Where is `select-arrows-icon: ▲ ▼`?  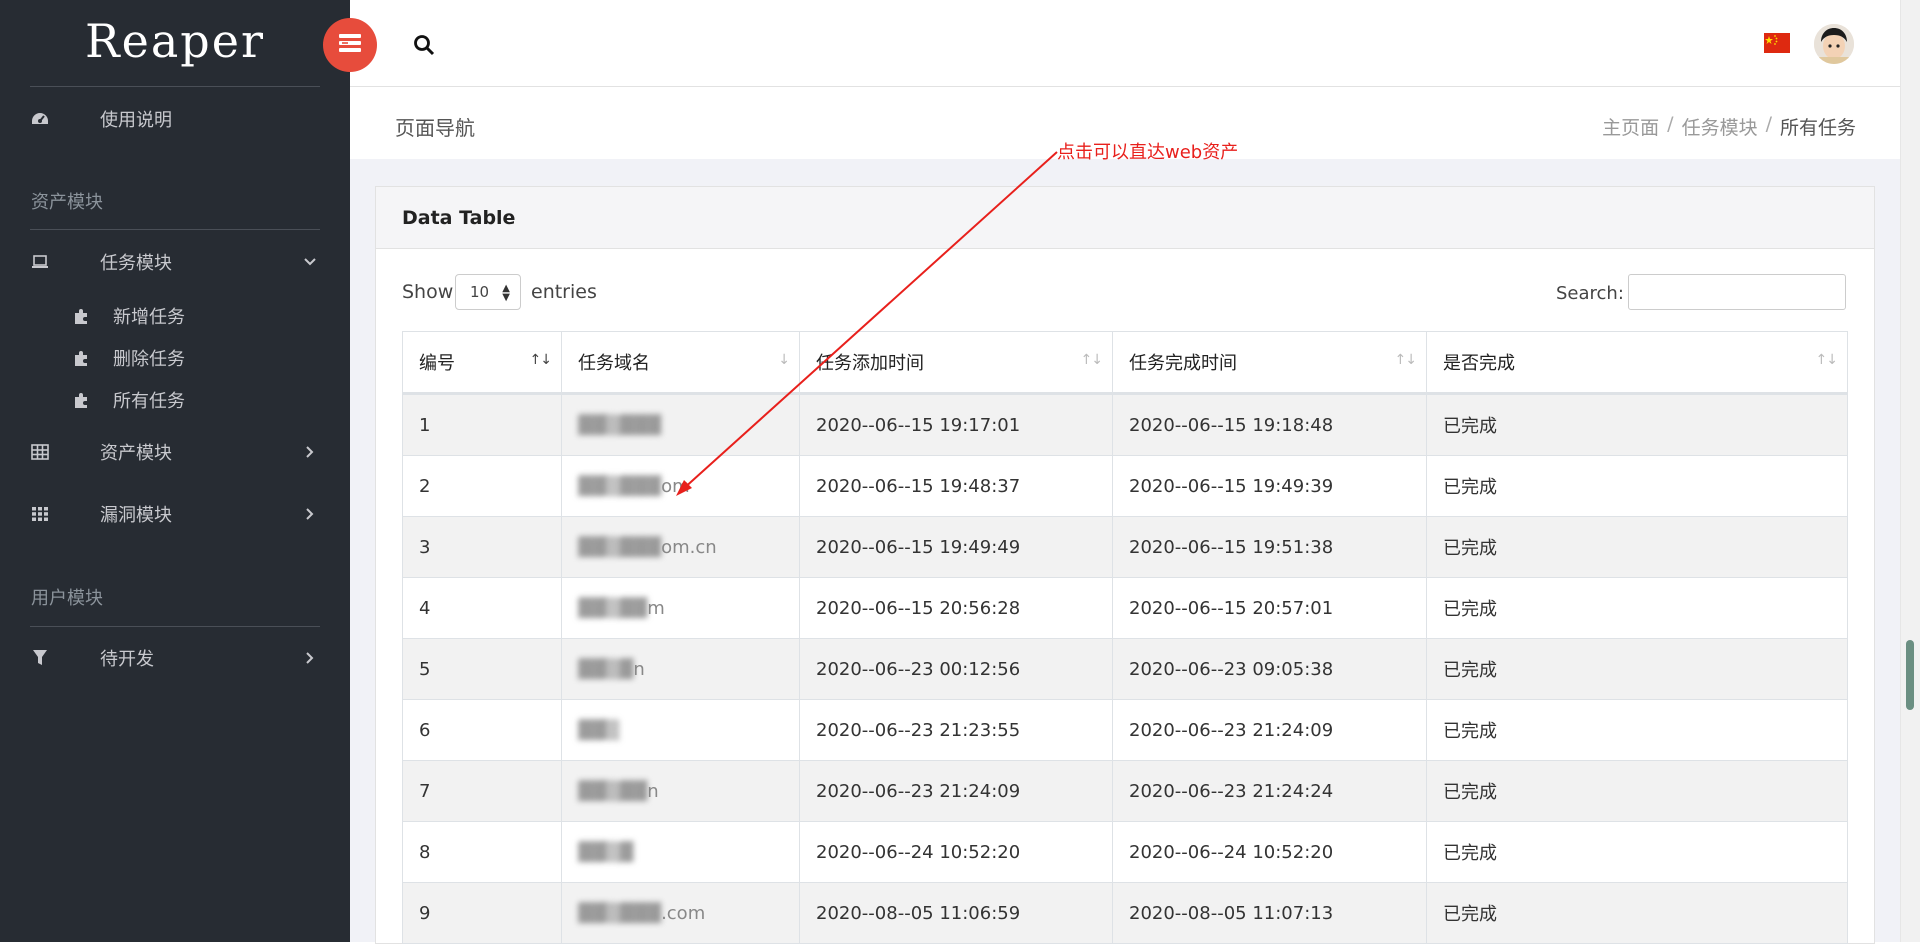 select-arrows-icon: ▲ ▼ is located at coordinates (506, 293).